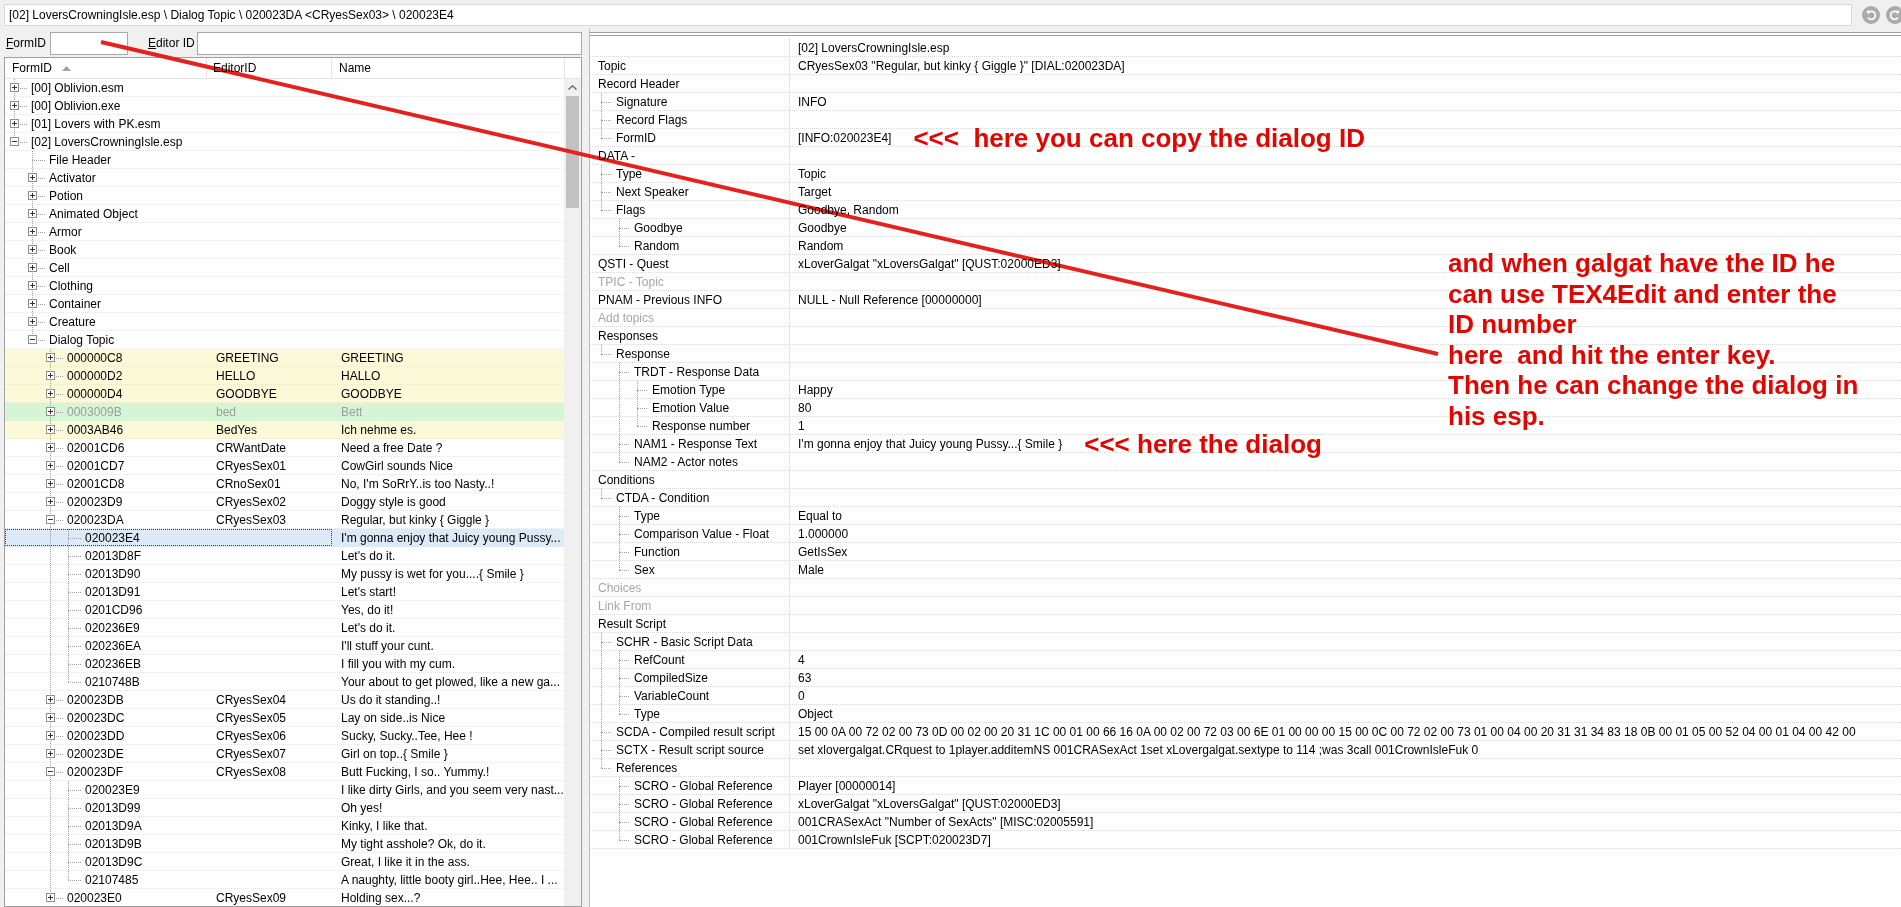  I want to click on tree-row: [01] Lovers with PK.esm, so click(284, 124).